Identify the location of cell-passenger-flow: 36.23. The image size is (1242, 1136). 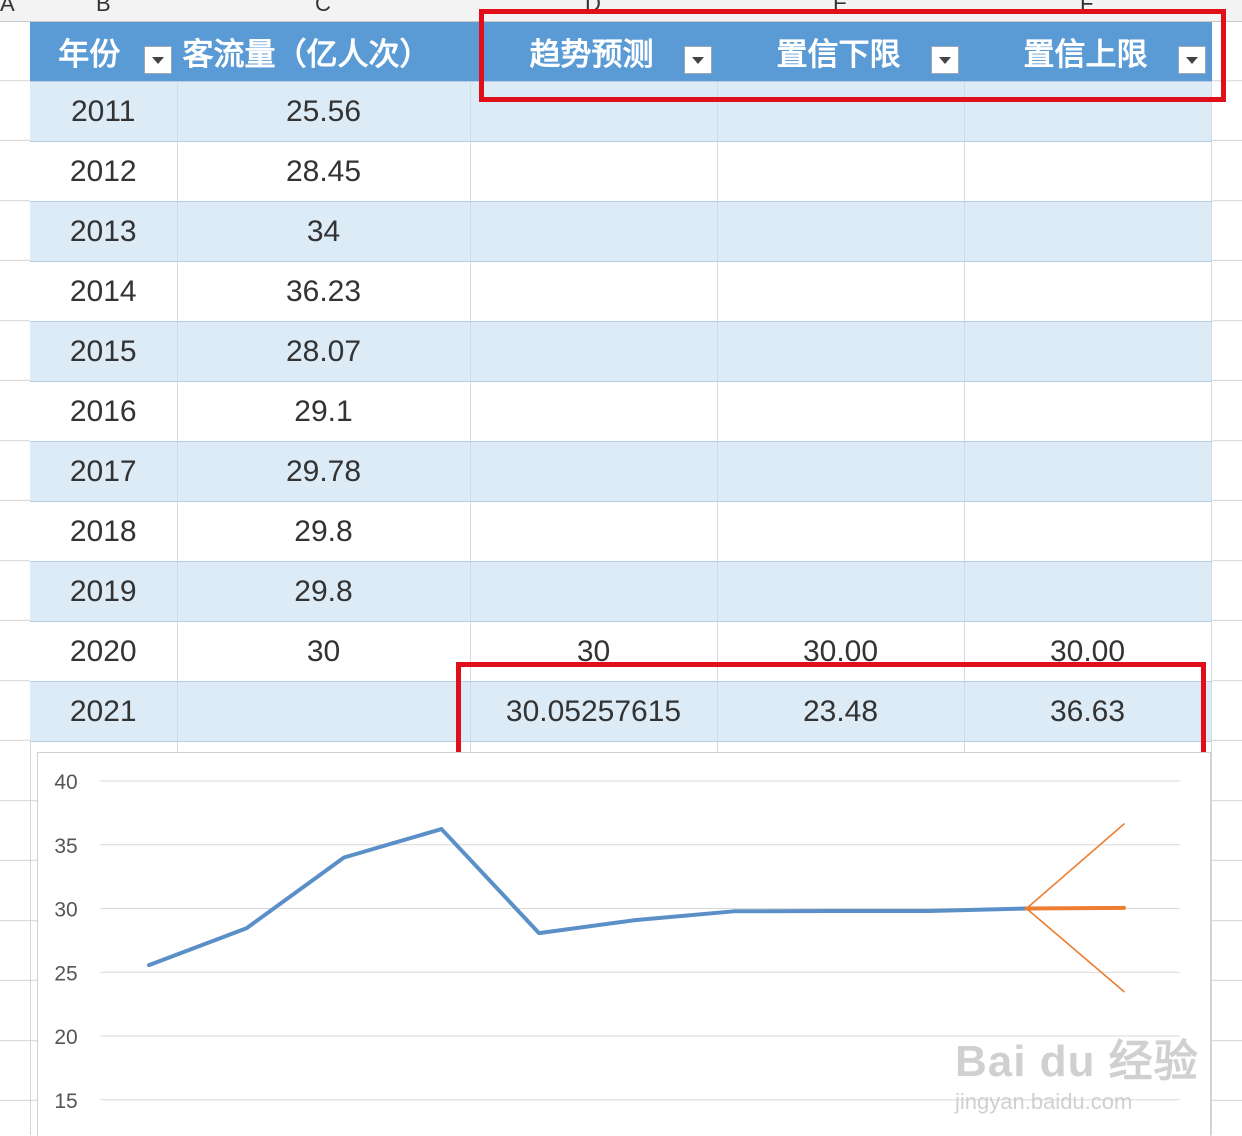
(324, 291).